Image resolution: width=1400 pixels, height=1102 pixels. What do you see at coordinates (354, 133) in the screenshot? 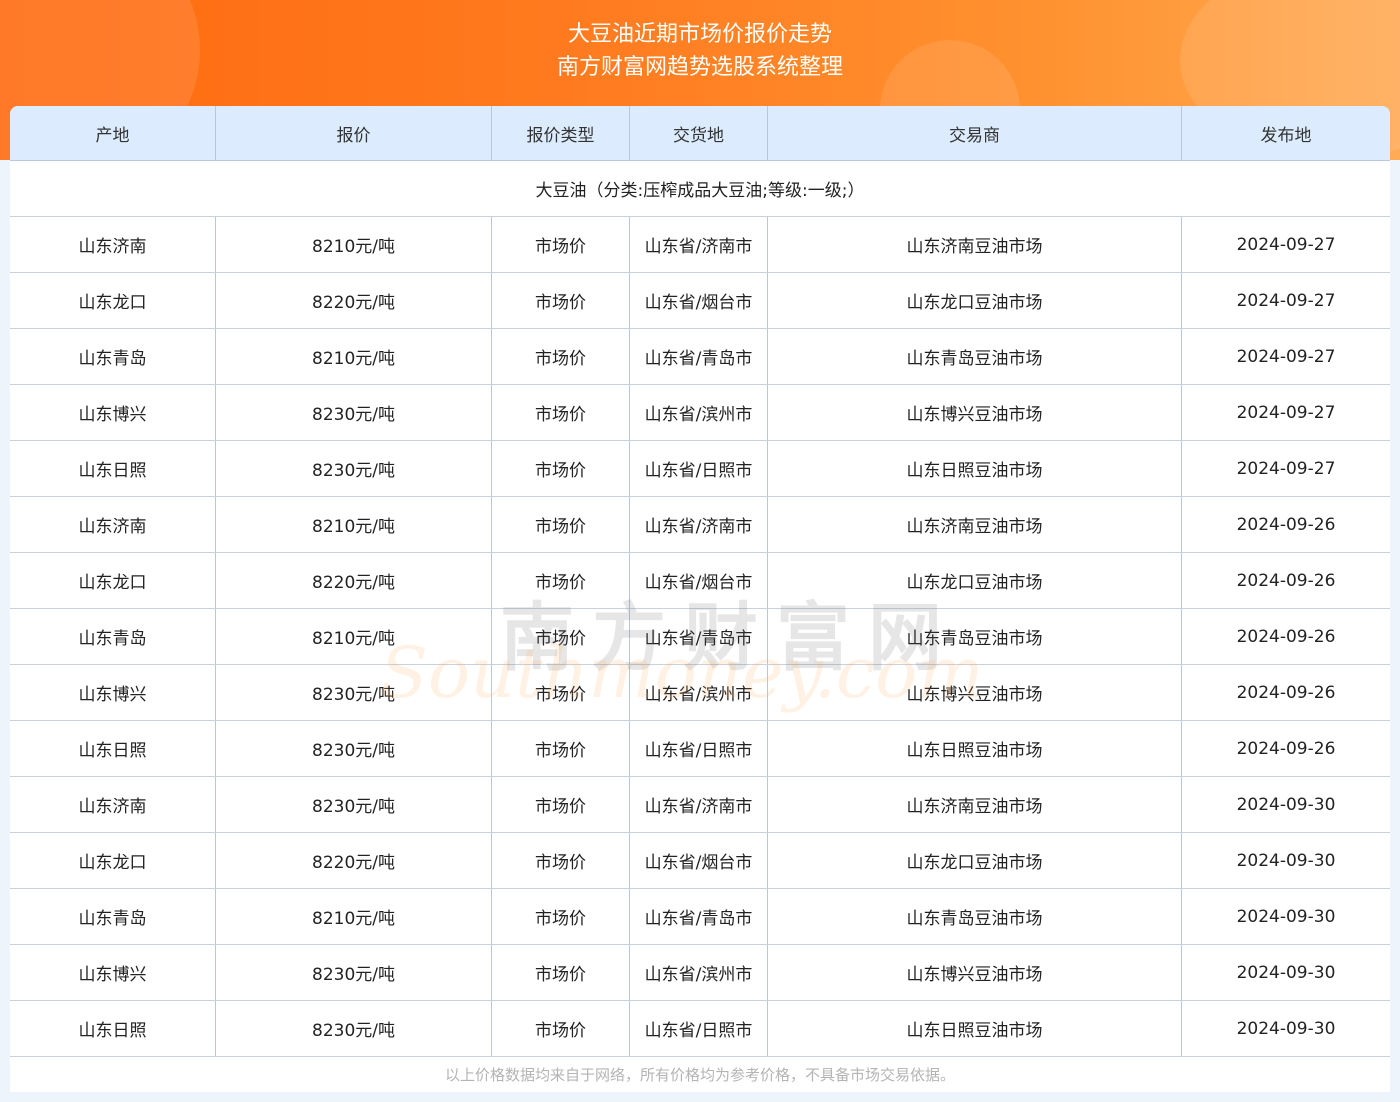
I see `column-header-price: 报价` at bounding box center [354, 133].